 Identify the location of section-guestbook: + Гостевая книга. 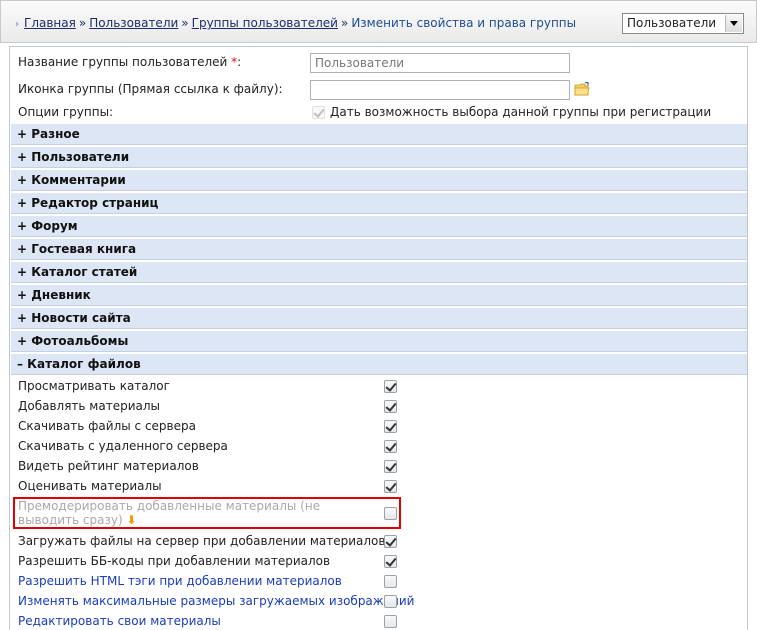
(379, 249).